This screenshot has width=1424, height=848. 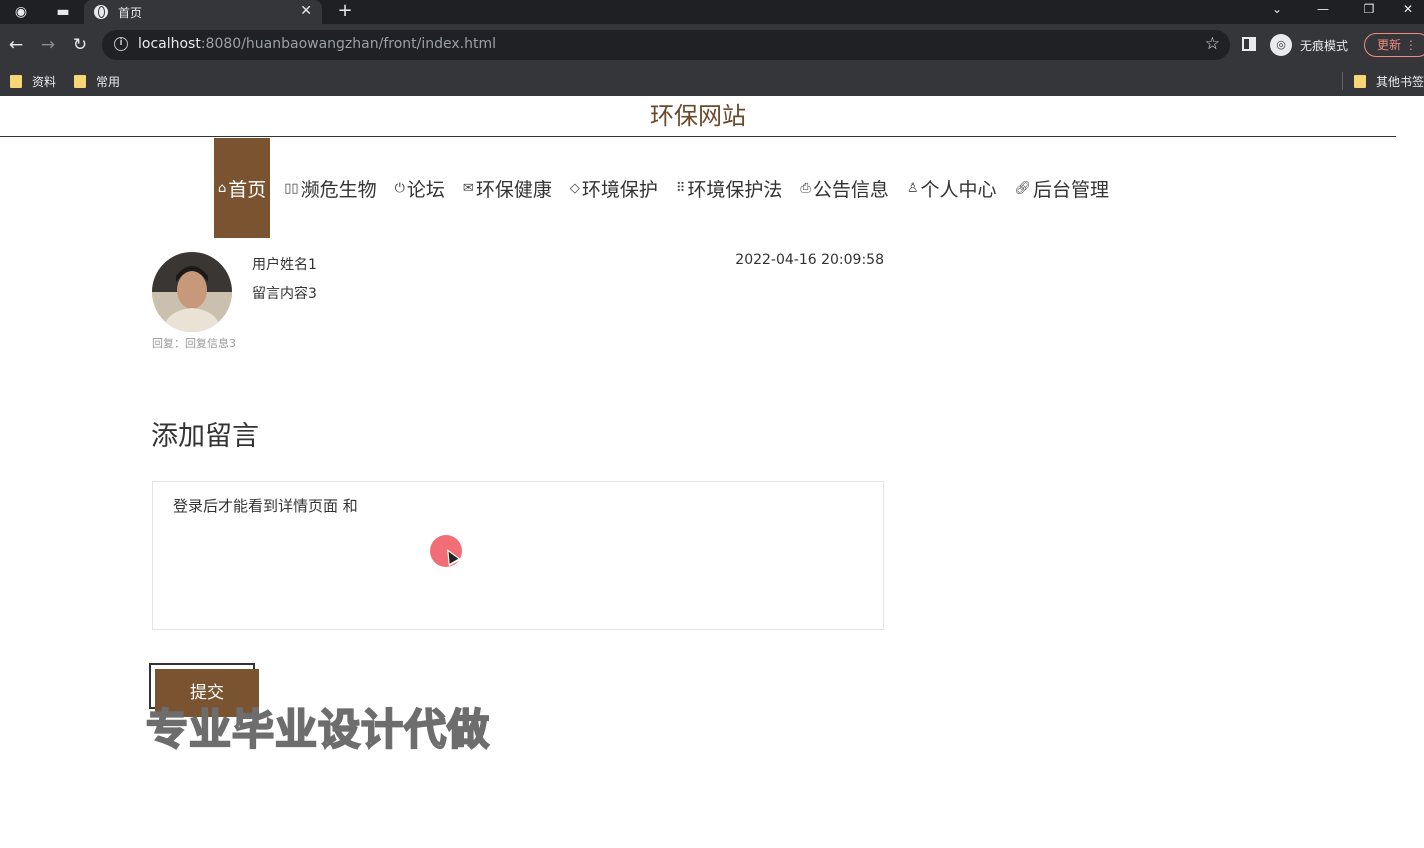 What do you see at coordinates (291, 188) in the screenshot?
I see `grid-icon: ▯▯` at bounding box center [291, 188].